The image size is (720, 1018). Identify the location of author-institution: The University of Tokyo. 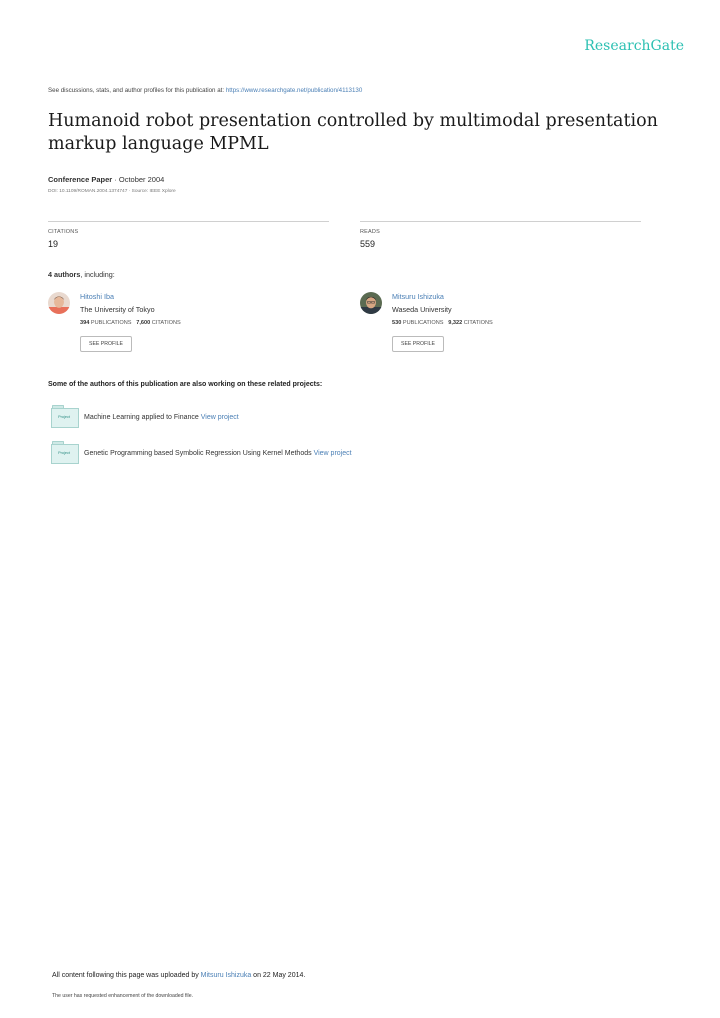
(117, 309).